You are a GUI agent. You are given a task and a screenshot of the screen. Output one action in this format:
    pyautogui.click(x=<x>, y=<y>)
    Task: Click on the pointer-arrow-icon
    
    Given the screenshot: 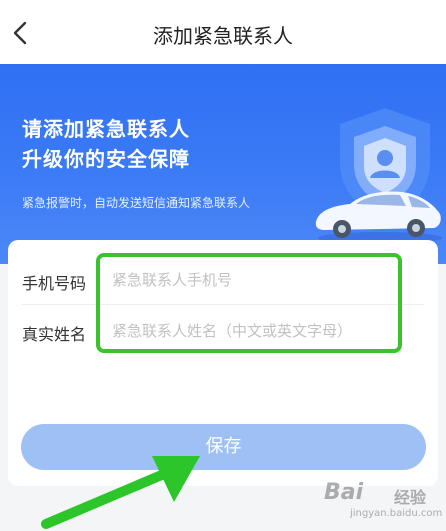 What is the action you would take?
    pyautogui.click(x=120, y=492)
    